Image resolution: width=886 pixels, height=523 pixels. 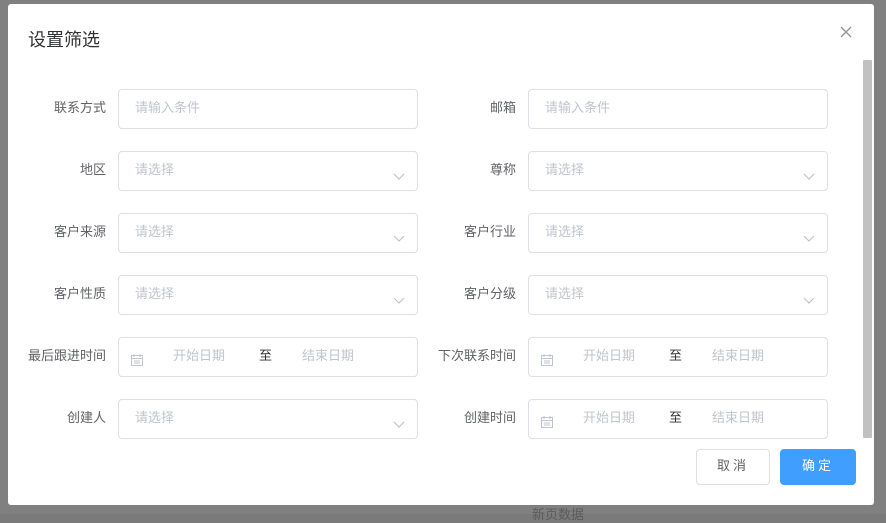 I want to click on email-input: 请输入条件, so click(x=678, y=109).